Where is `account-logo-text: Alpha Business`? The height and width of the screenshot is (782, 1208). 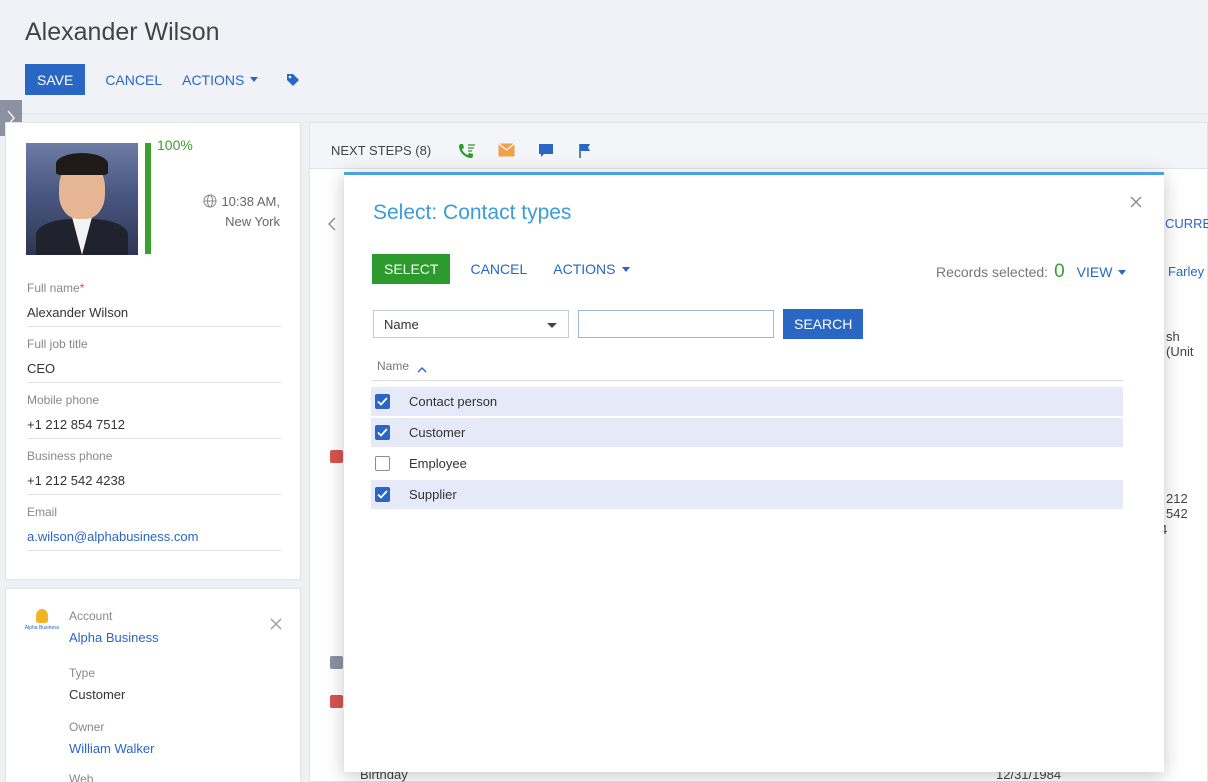
account-logo-text: Alpha Business is located at coordinates (42, 628).